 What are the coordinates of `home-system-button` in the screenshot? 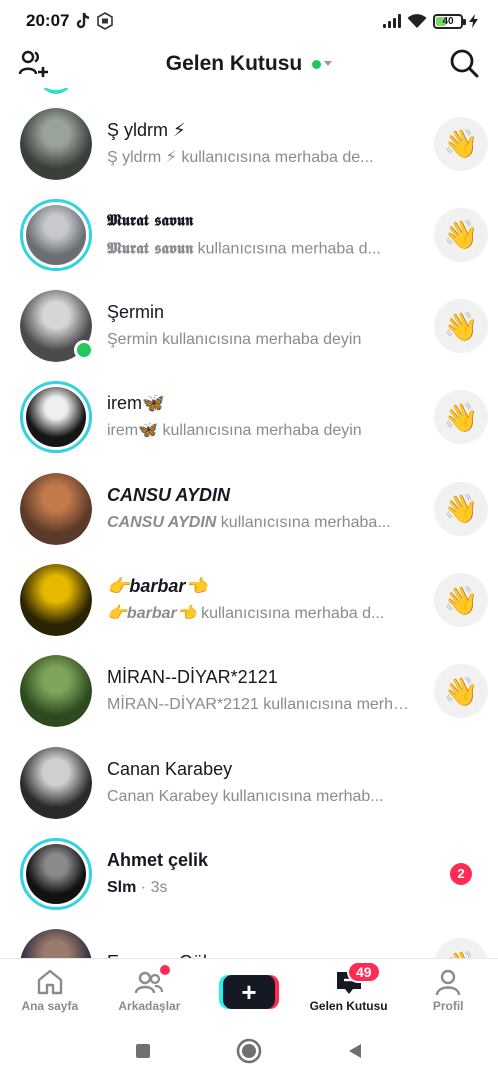 It's located at (249, 1051).